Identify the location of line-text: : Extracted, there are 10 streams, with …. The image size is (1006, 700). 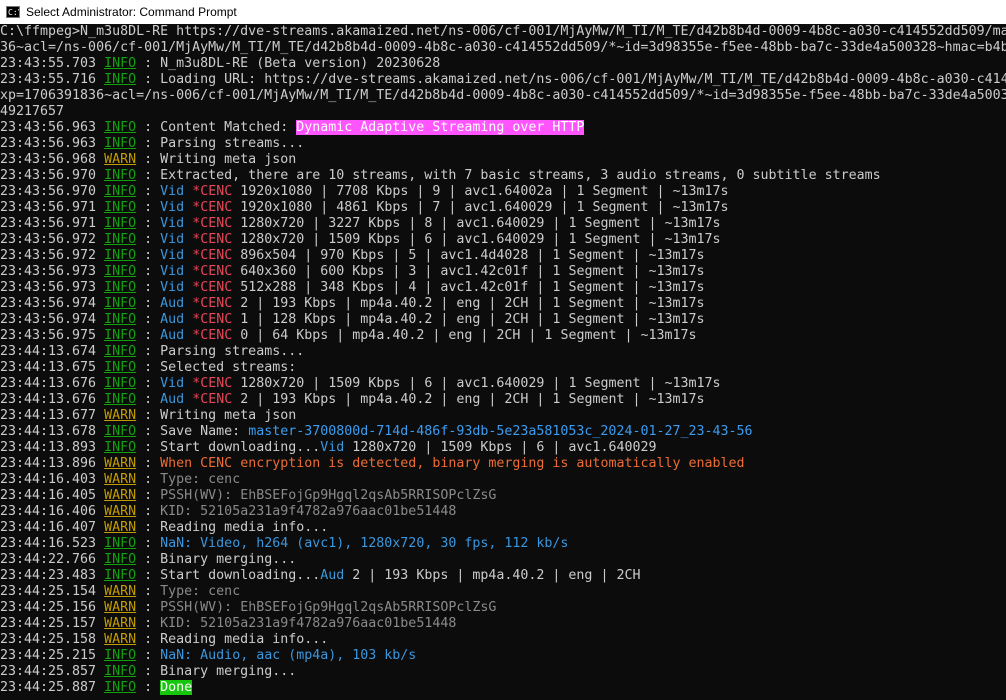
(508, 175).